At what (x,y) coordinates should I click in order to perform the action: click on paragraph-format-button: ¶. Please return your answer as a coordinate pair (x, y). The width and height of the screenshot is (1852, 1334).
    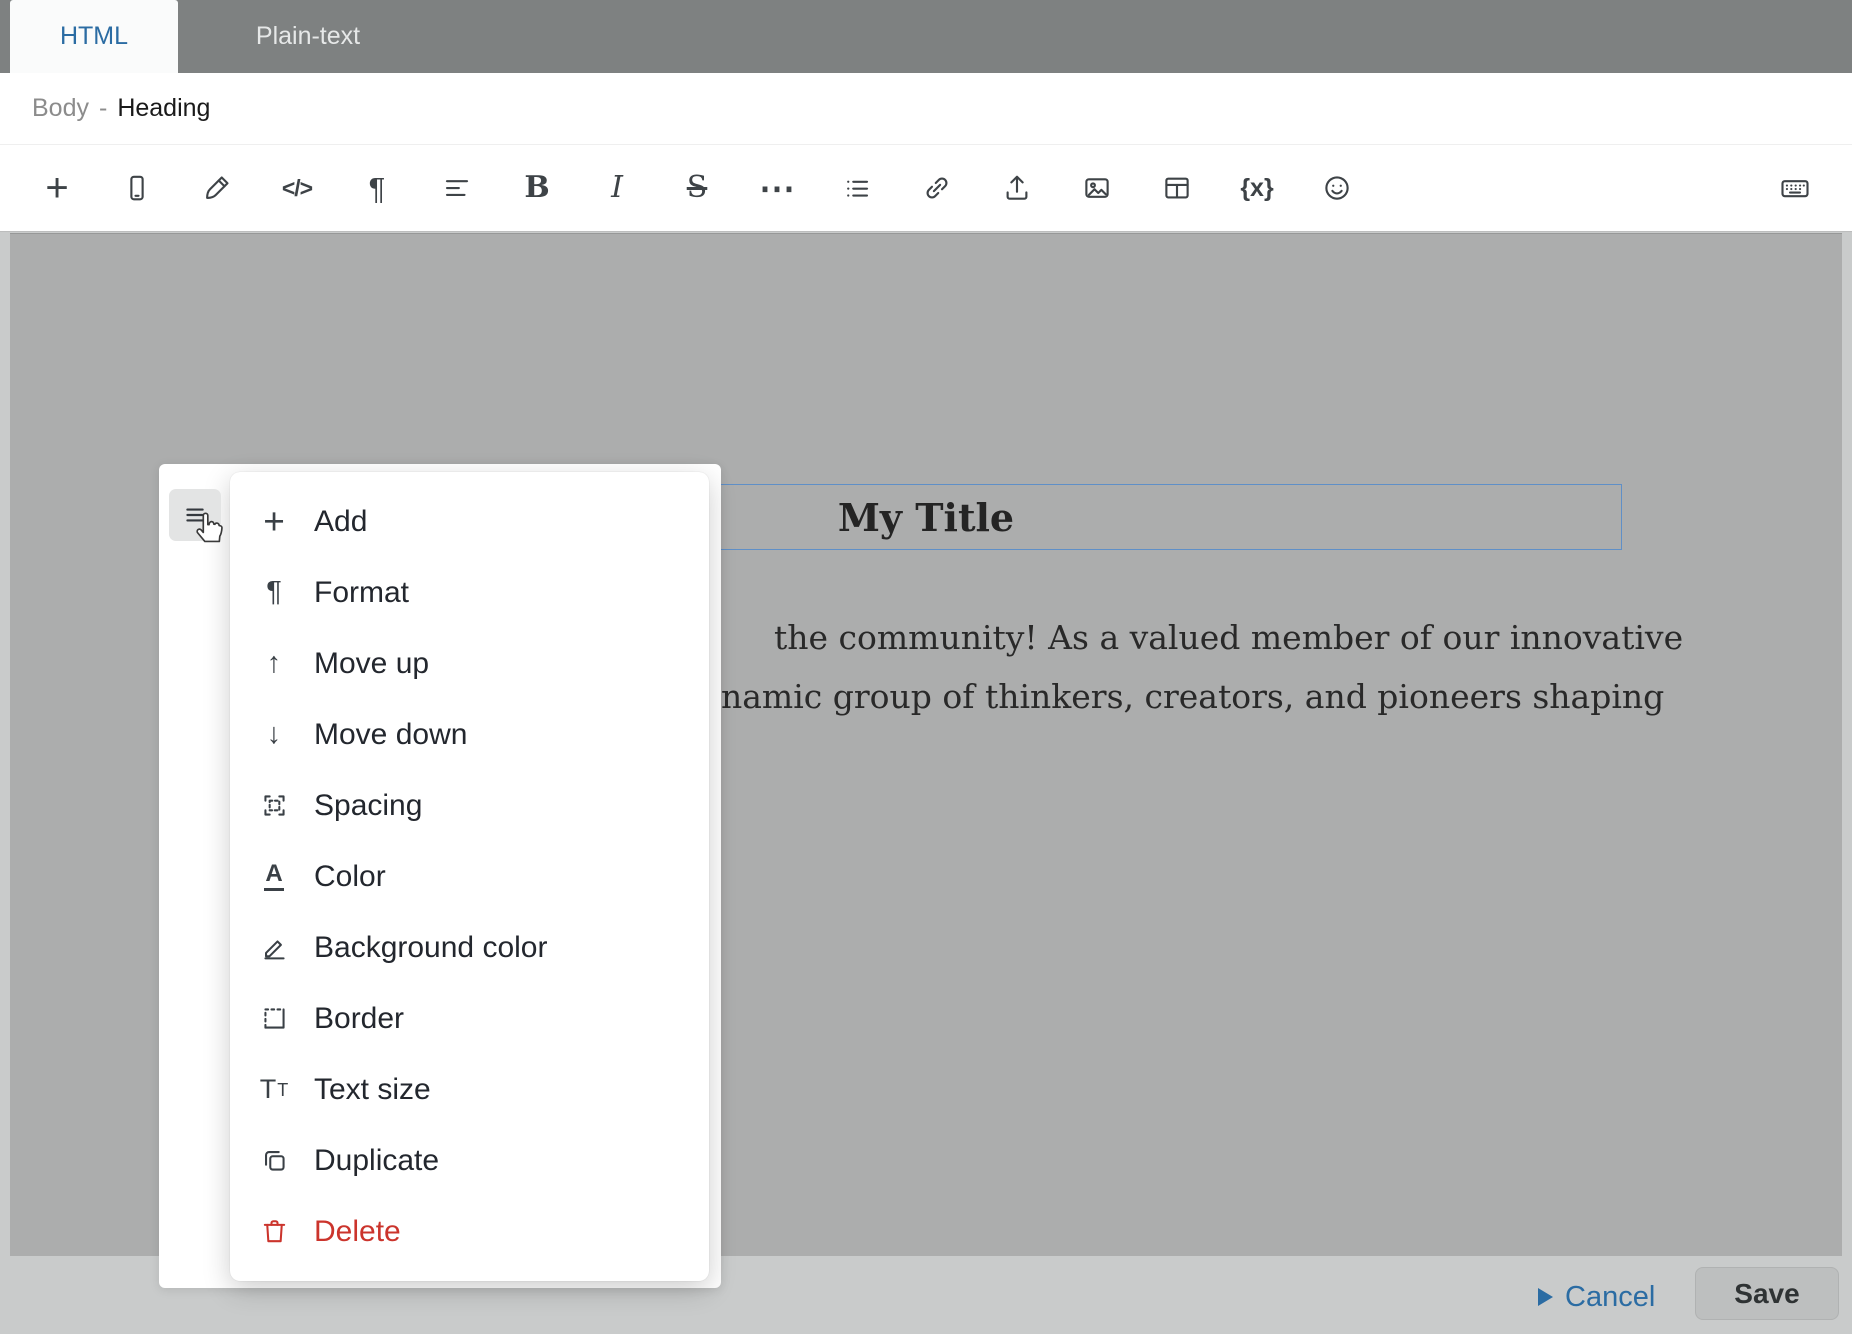
    Looking at the image, I should click on (377, 188).